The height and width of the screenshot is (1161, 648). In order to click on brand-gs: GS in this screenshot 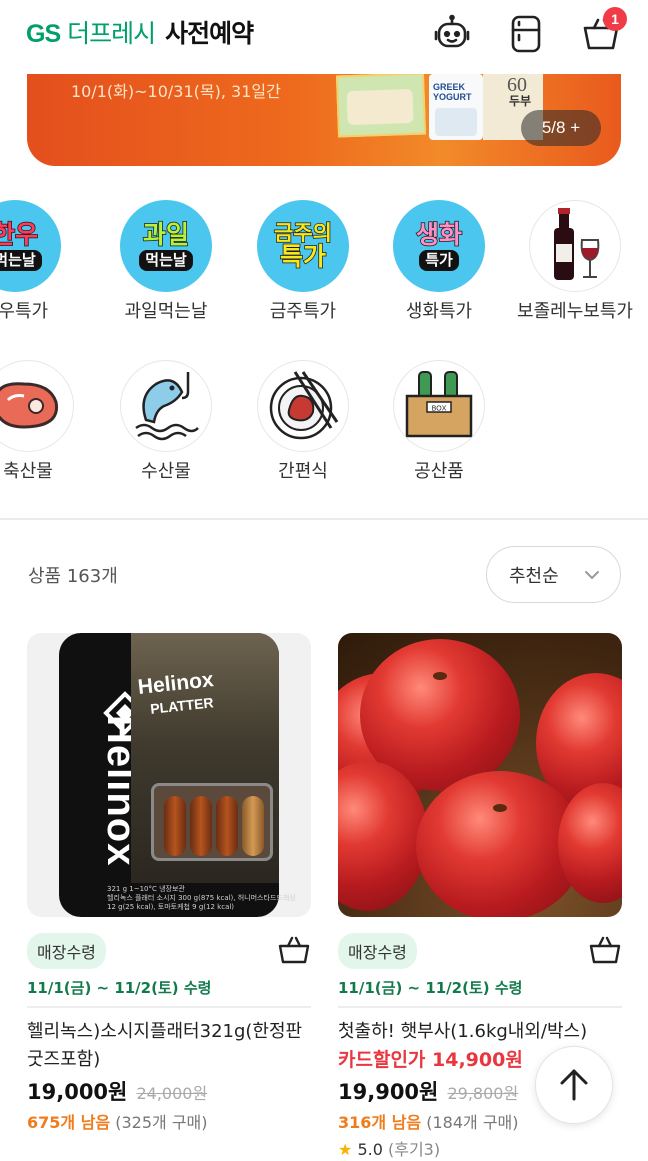, I will do `click(43, 34)`.